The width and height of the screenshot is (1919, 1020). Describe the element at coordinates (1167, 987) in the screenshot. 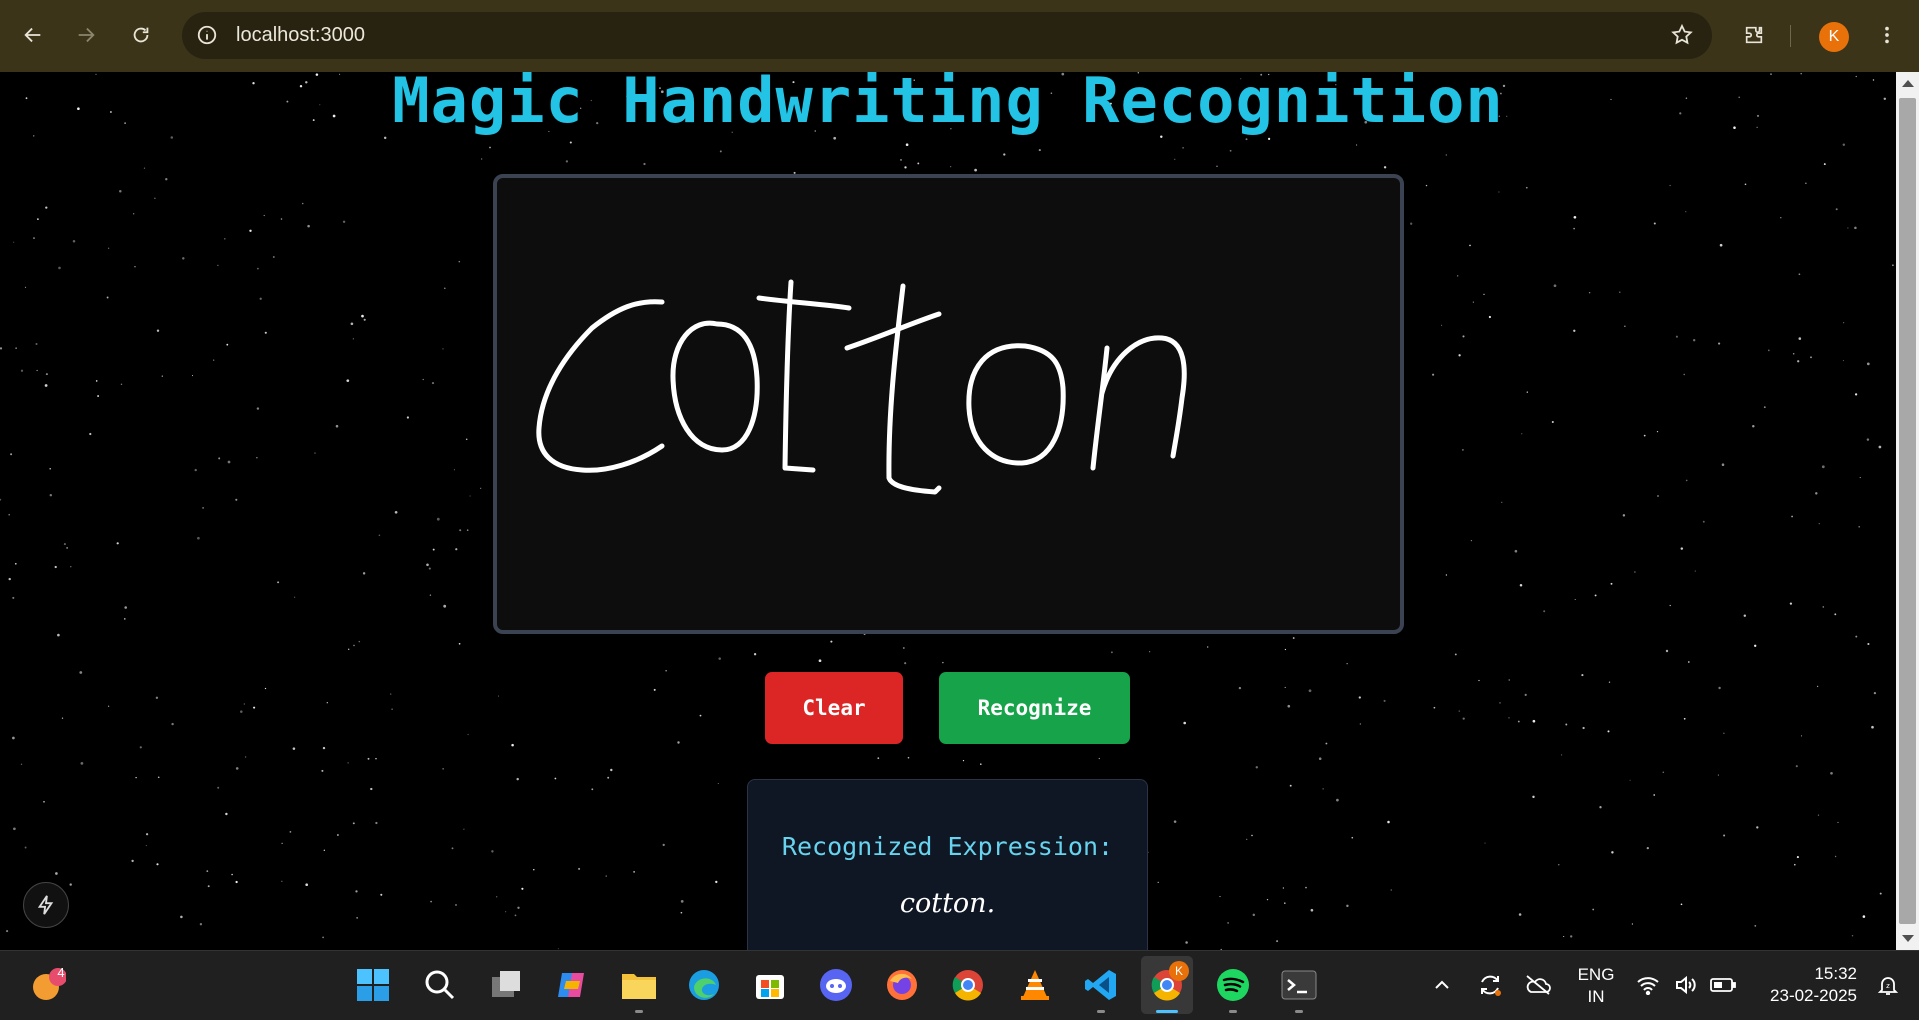

I see `chrome-profile-icon: K` at that location.